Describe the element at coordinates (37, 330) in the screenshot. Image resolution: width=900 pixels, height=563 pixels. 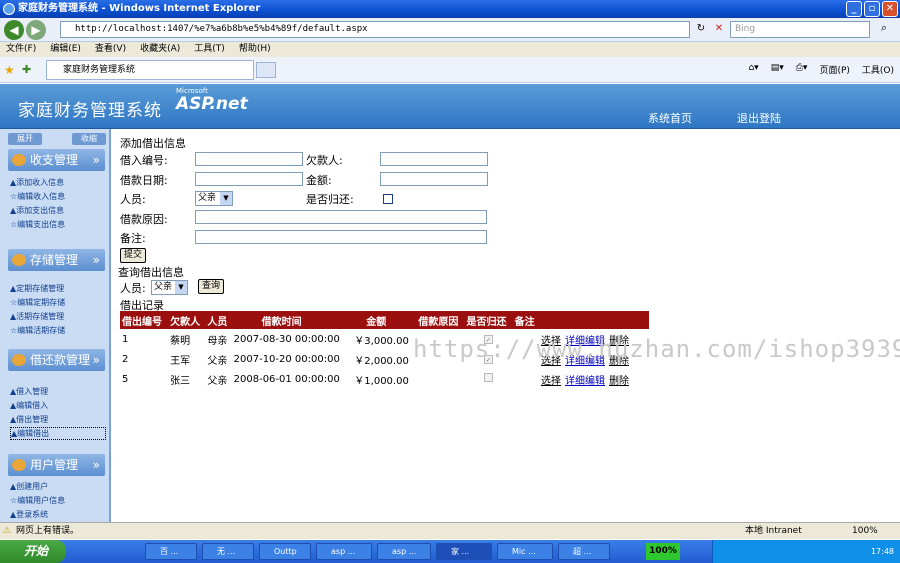
I see `sidebar-item-edit-current: ☆编辑活期存储` at that location.